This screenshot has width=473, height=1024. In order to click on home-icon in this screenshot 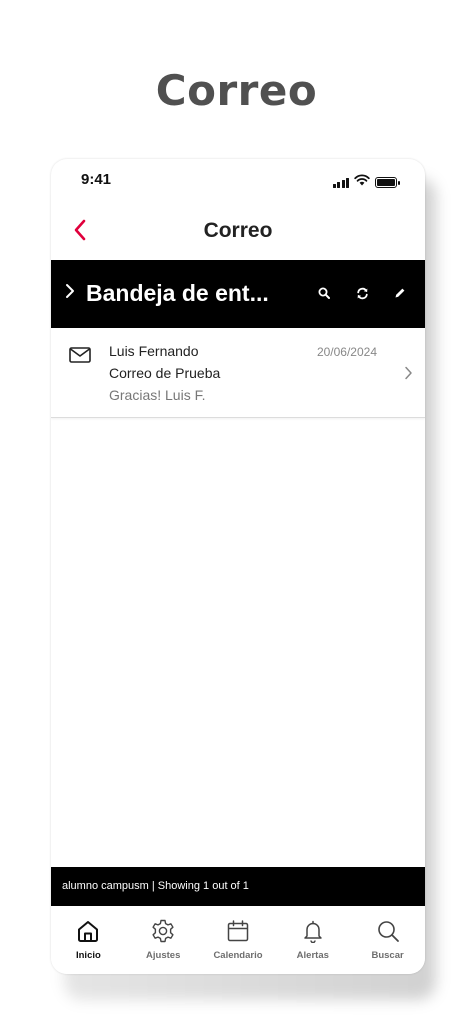, I will do `click(88, 931)`.